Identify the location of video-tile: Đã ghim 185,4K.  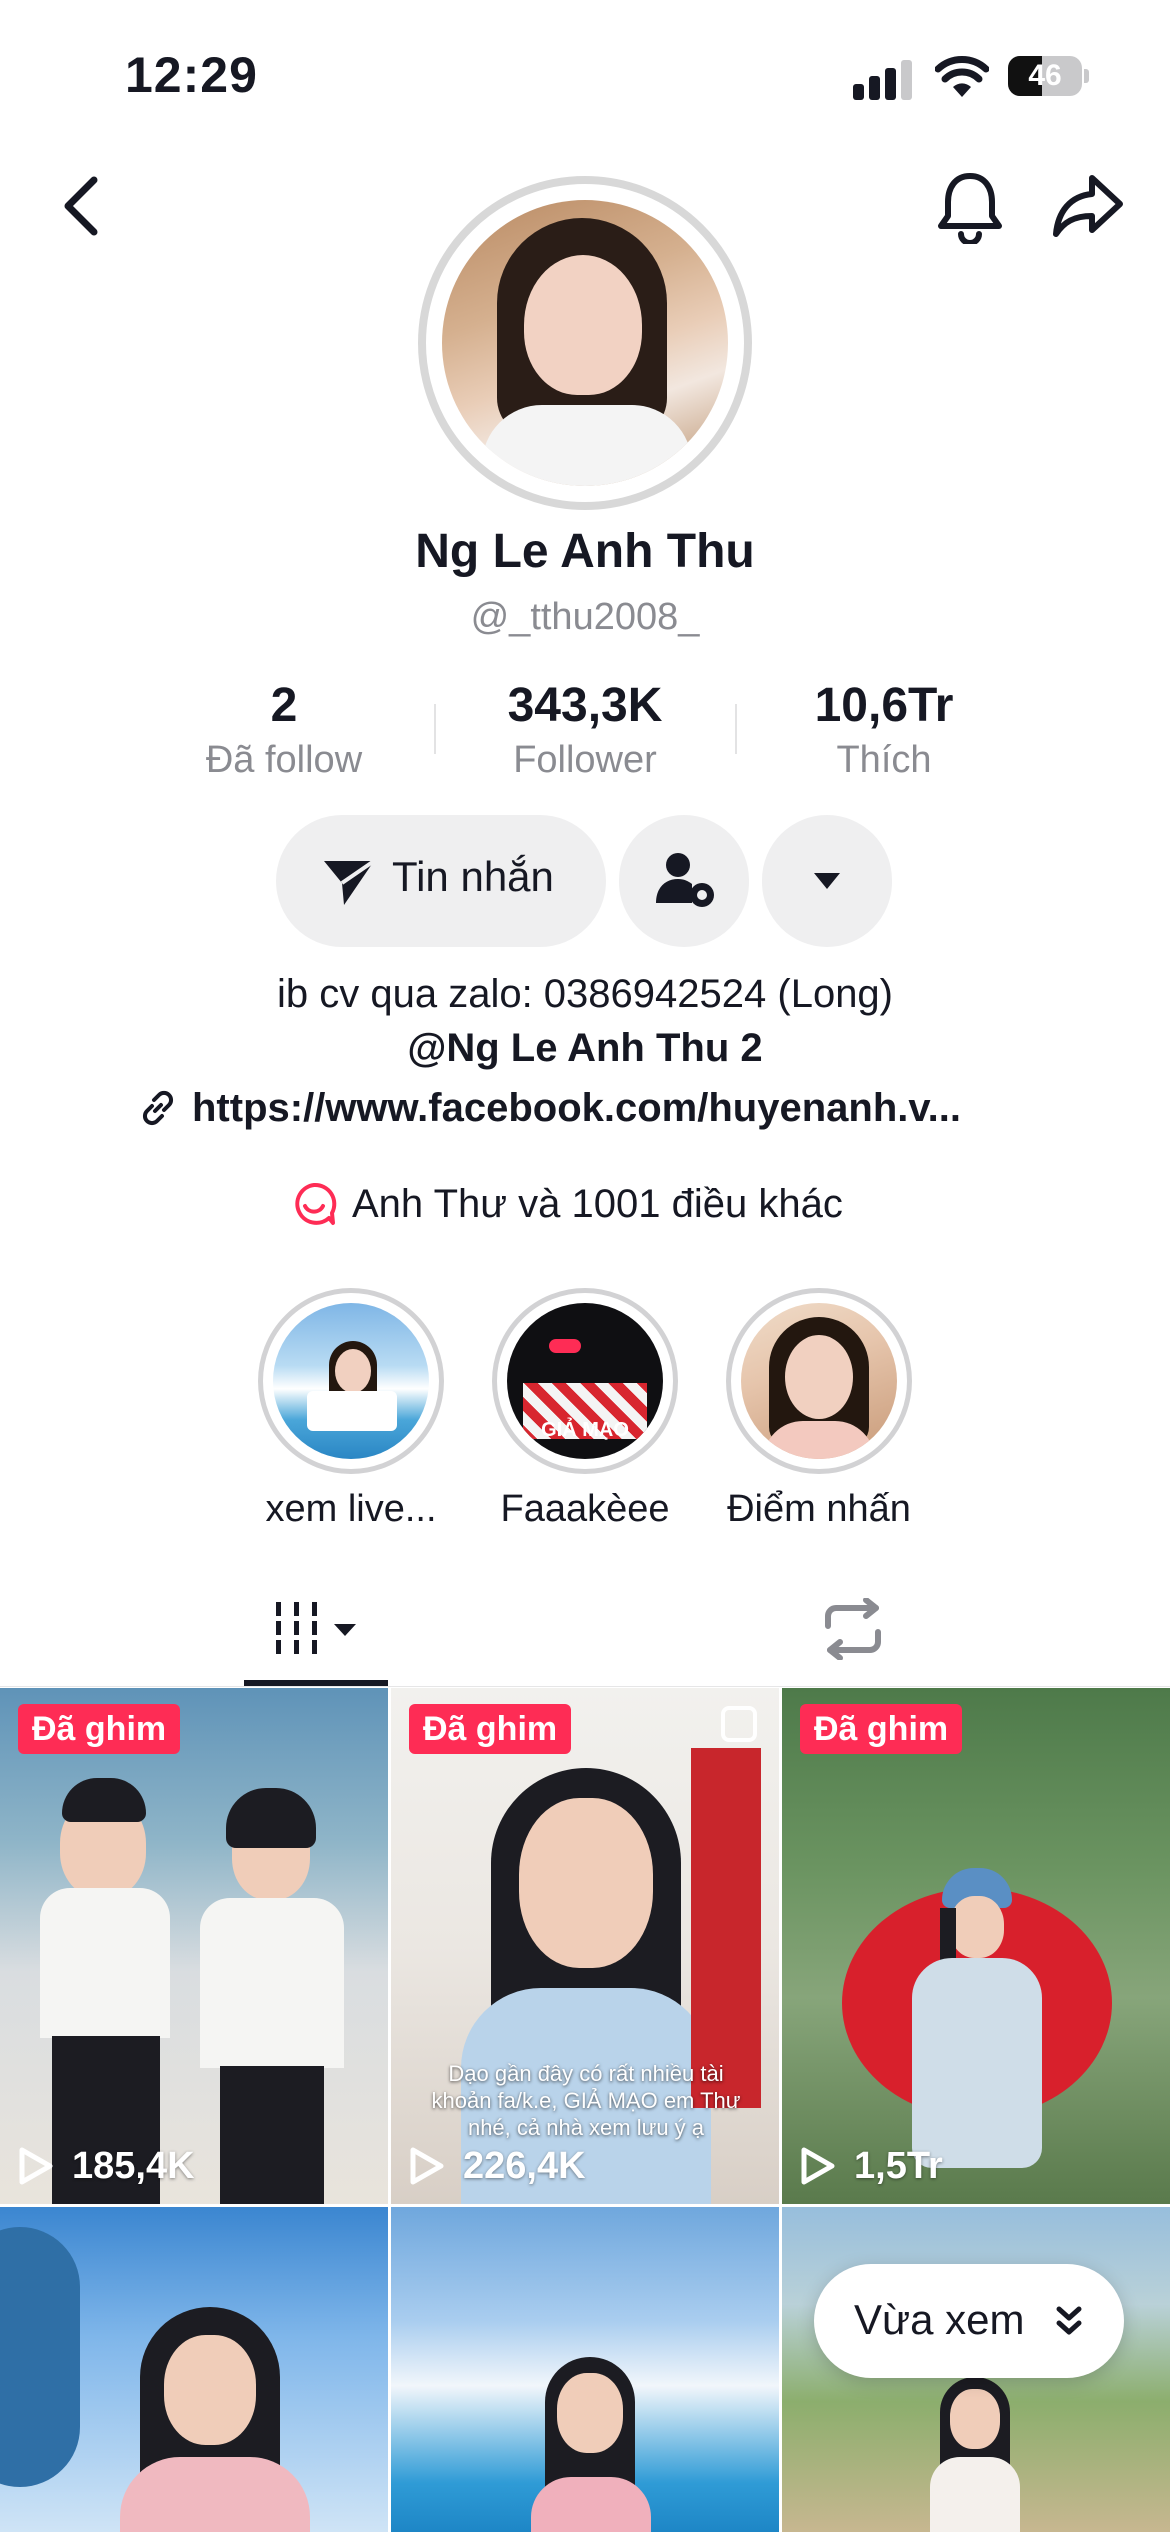
(194, 1946).